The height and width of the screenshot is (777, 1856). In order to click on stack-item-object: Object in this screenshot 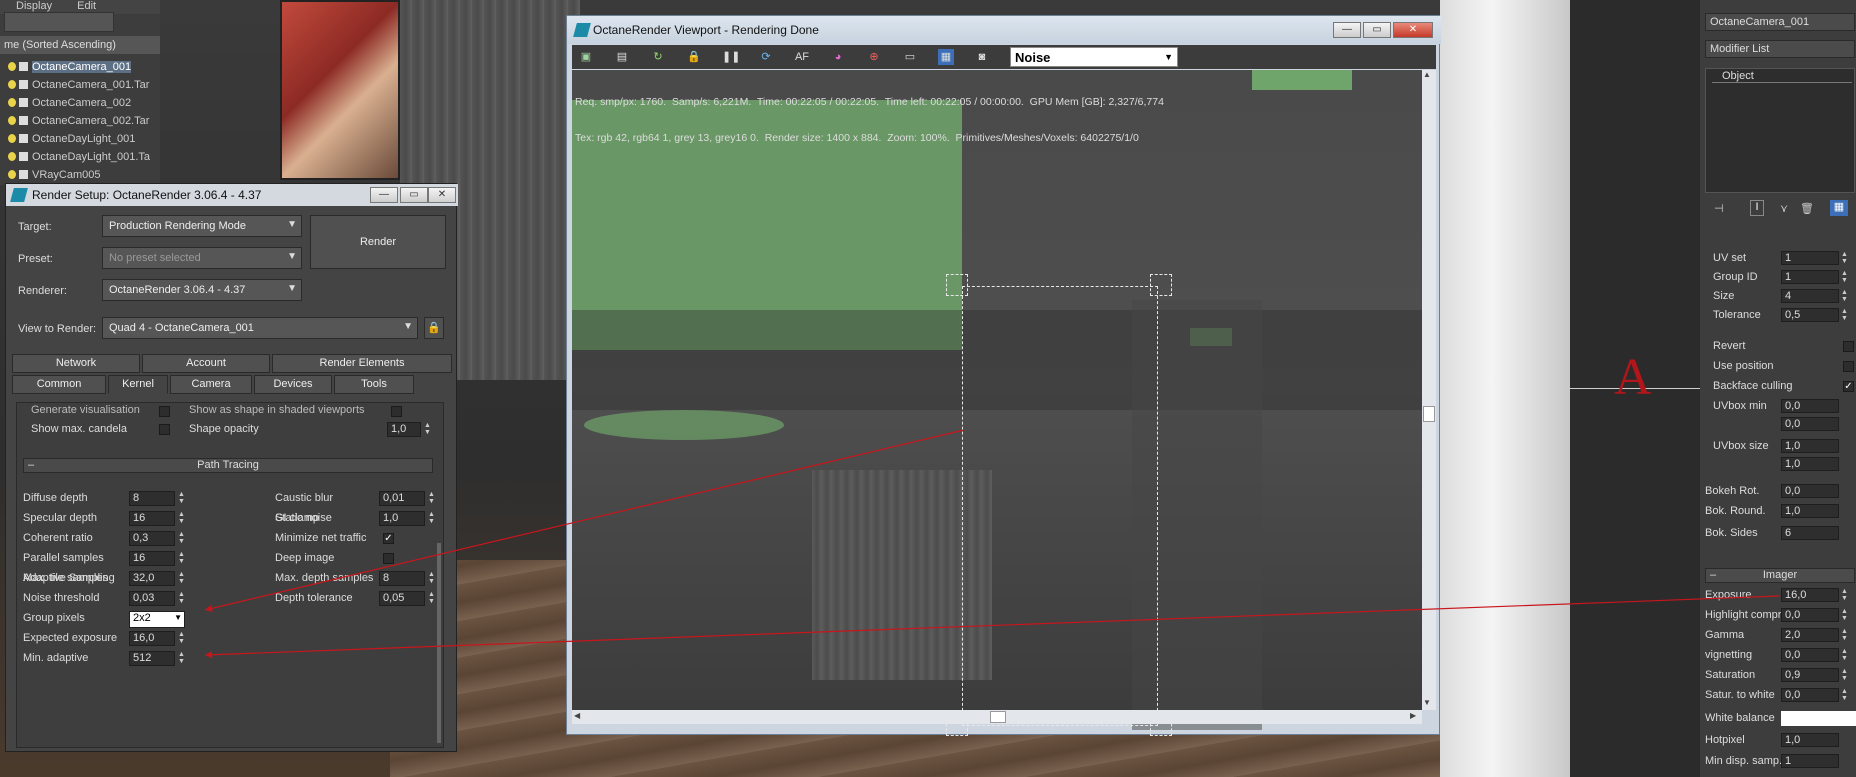, I will do `click(1782, 76)`.